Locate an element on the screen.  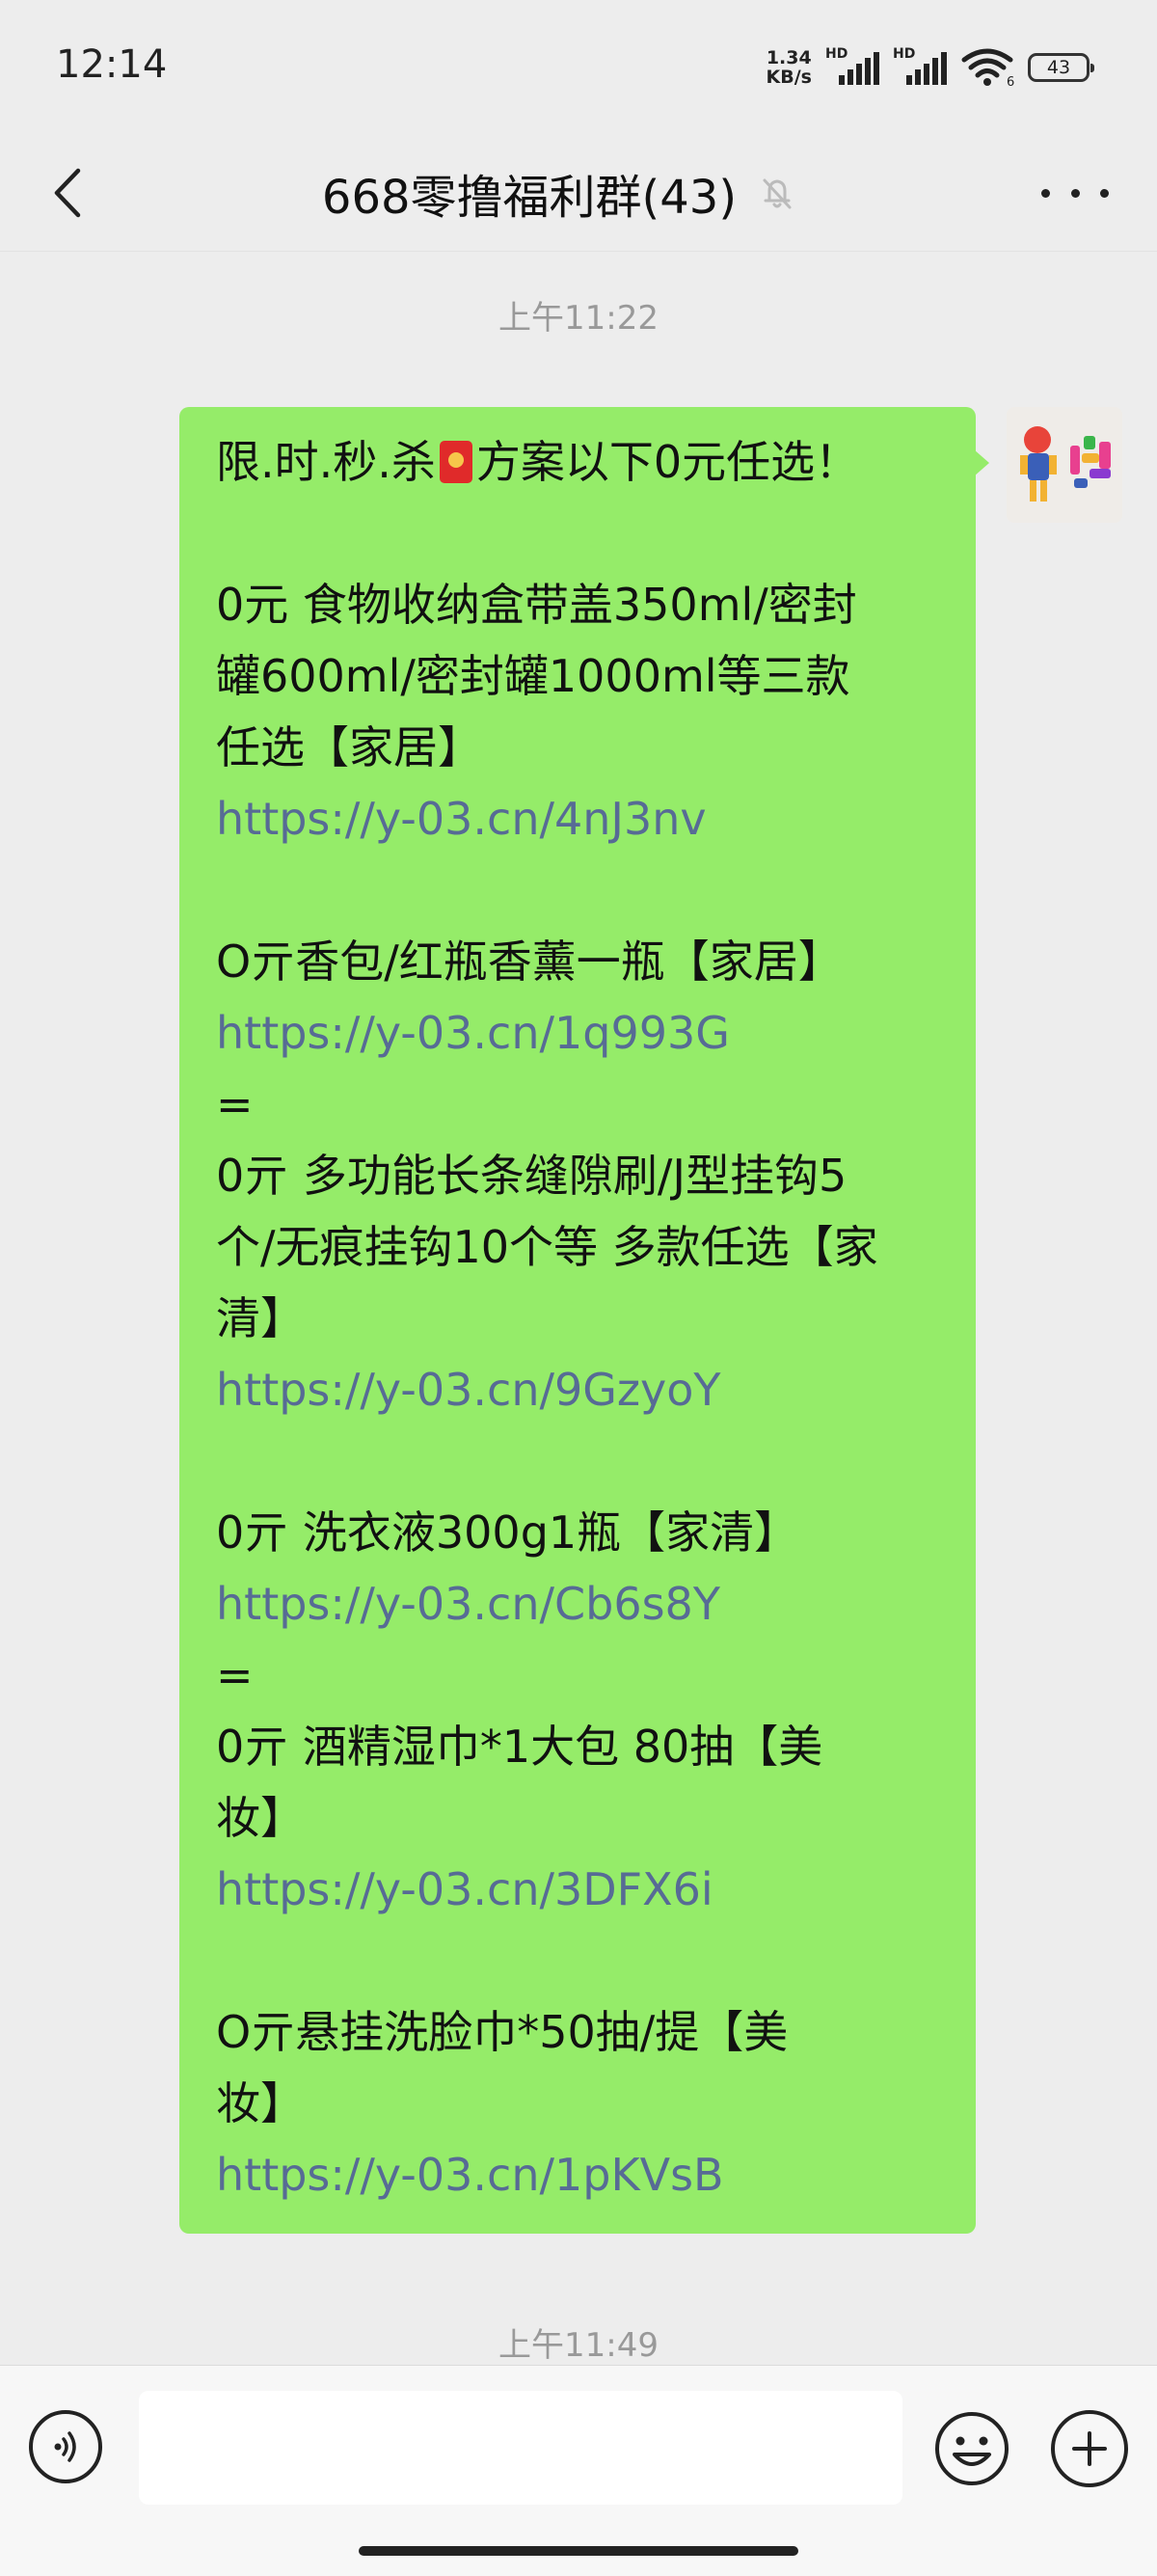
message-line: 个/无痕挂钩10个等 多款任选【家 is located at coordinates (547, 1247).